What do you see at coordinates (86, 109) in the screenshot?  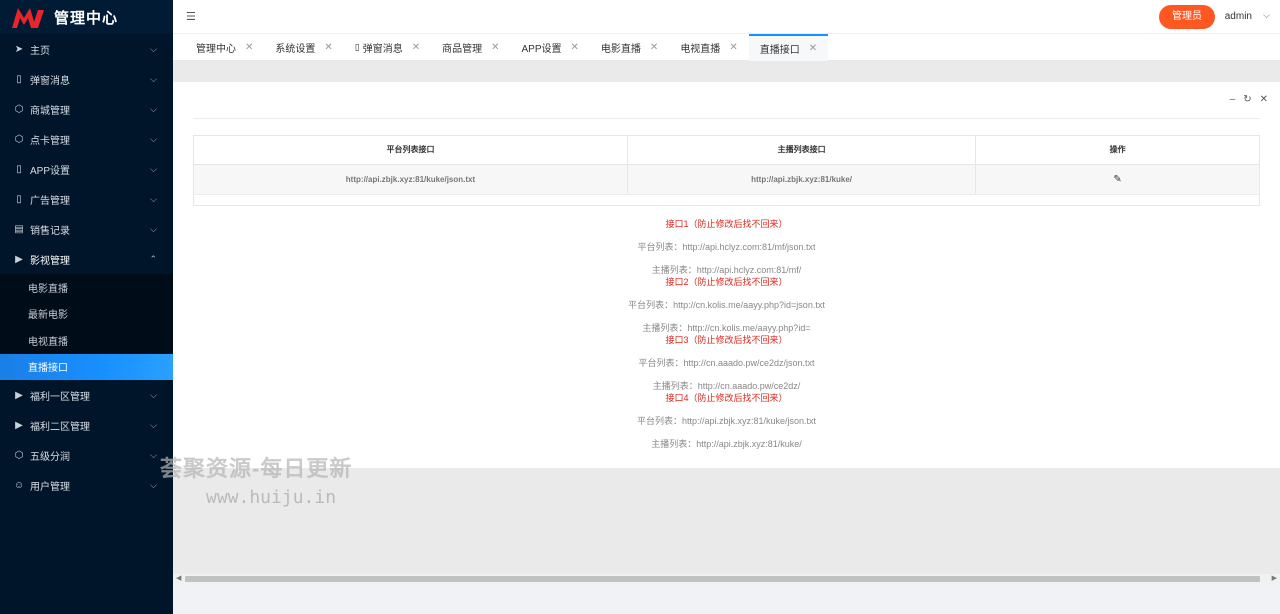 I see `sidebar-item-mall: ⬡ 商城管理 ⌵` at bounding box center [86, 109].